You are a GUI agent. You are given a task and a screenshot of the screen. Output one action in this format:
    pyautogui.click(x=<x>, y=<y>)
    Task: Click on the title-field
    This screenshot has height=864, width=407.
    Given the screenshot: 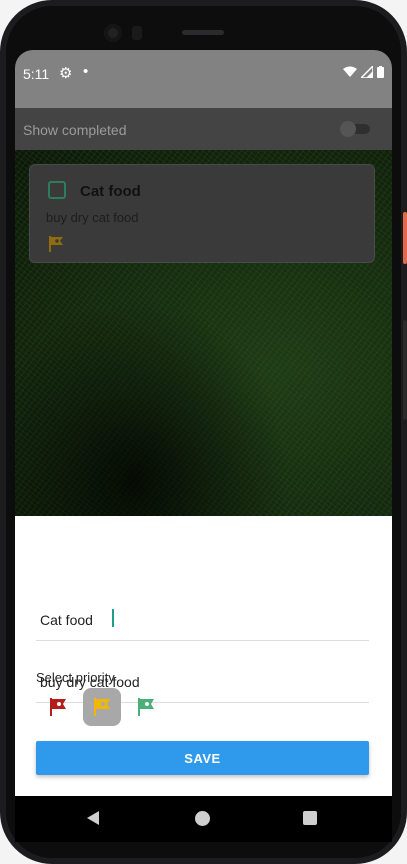 What is the action you would take?
    pyautogui.click(x=202, y=611)
    